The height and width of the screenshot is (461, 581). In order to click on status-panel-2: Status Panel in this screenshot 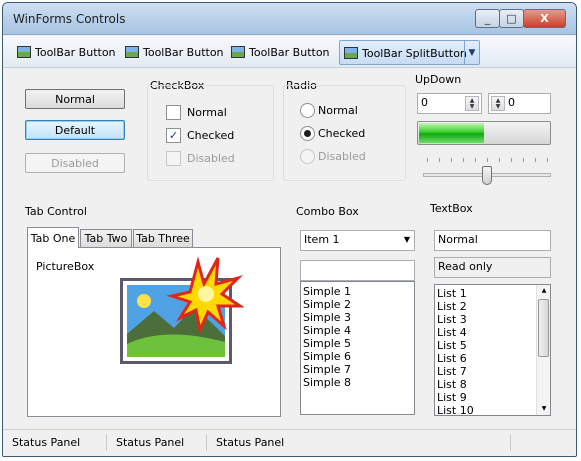, I will do `click(157, 442)`.